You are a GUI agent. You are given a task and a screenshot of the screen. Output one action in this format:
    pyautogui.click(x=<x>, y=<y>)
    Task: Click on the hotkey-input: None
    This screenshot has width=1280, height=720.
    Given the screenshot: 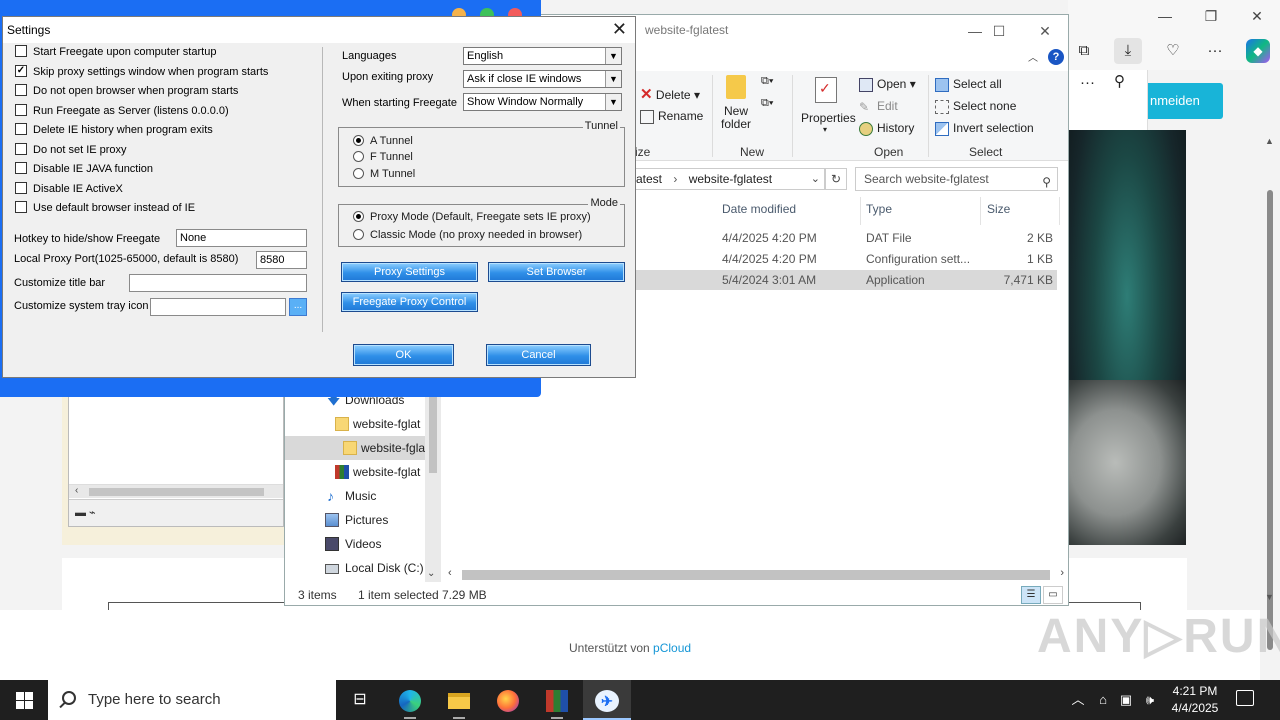 What is the action you would take?
    pyautogui.click(x=241, y=238)
    